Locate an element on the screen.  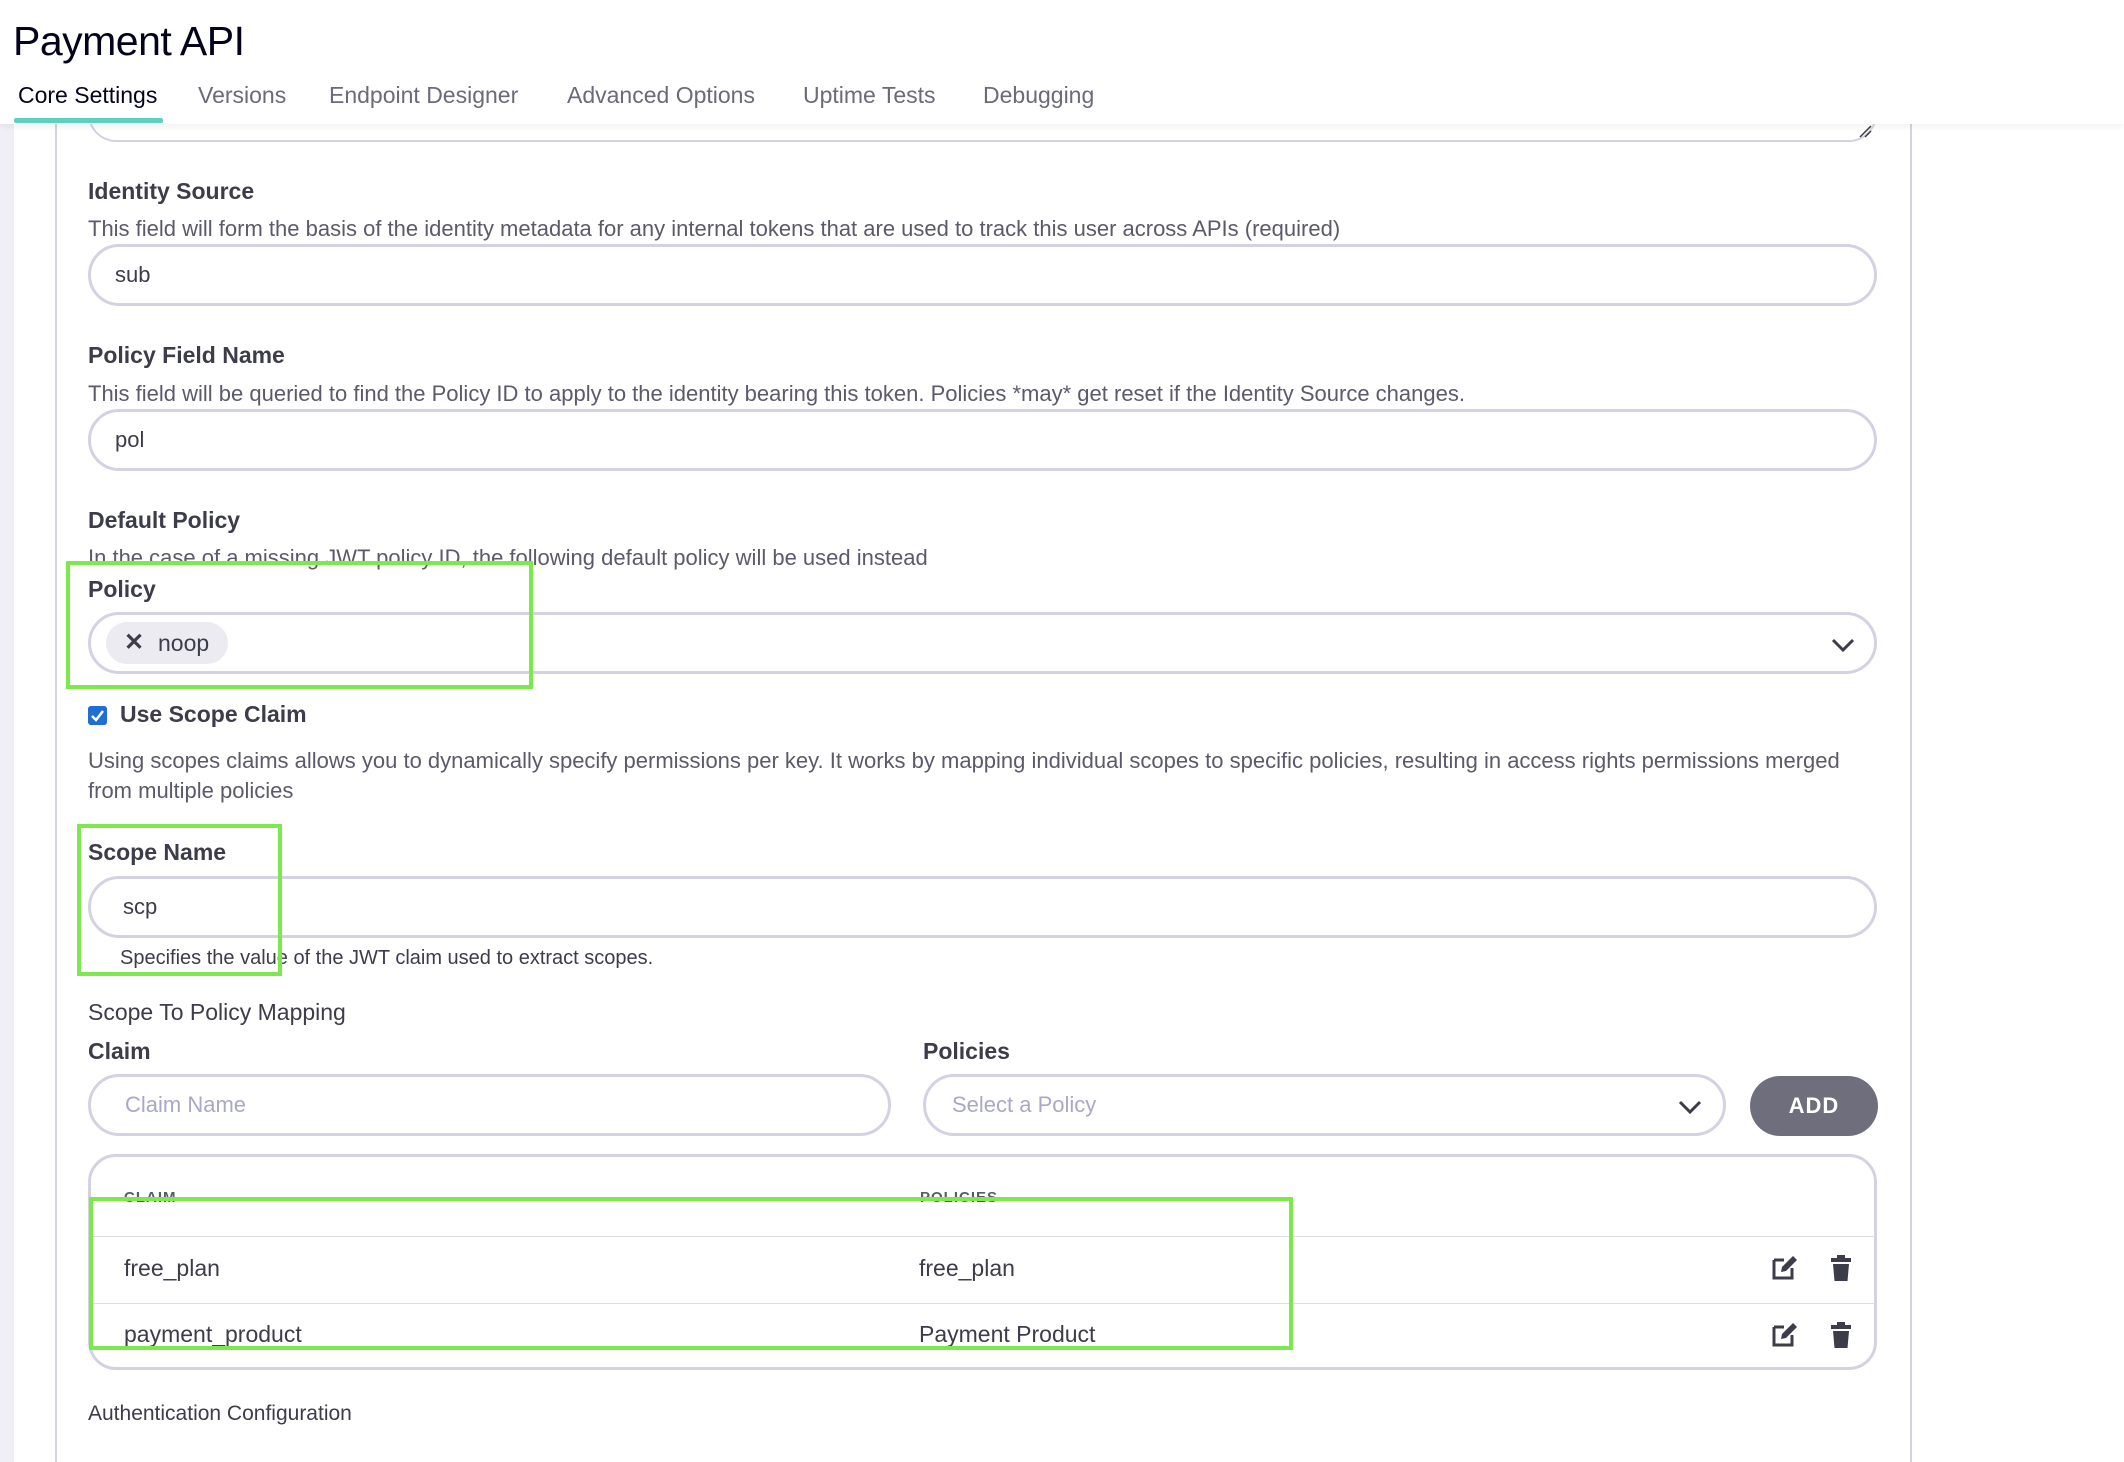
identity-source-input: sub is located at coordinates (982, 275).